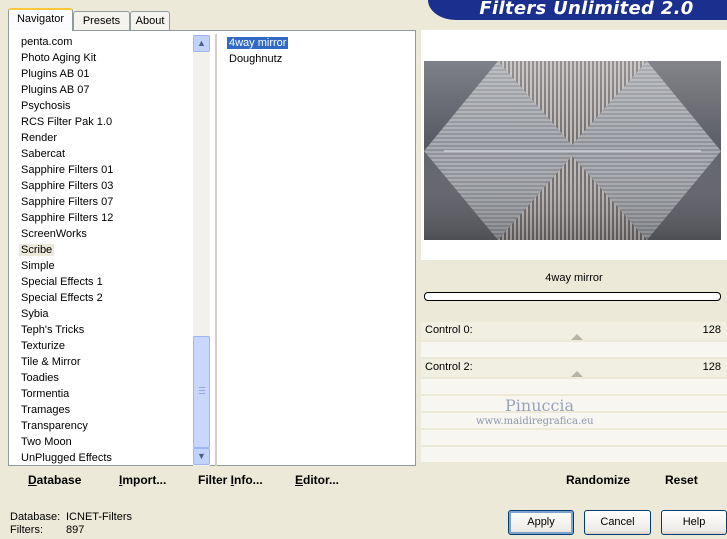 The height and width of the screenshot is (539, 727). What do you see at coordinates (101, 202) in the screenshot?
I see `category-item: Sapphire Filters 07` at bounding box center [101, 202].